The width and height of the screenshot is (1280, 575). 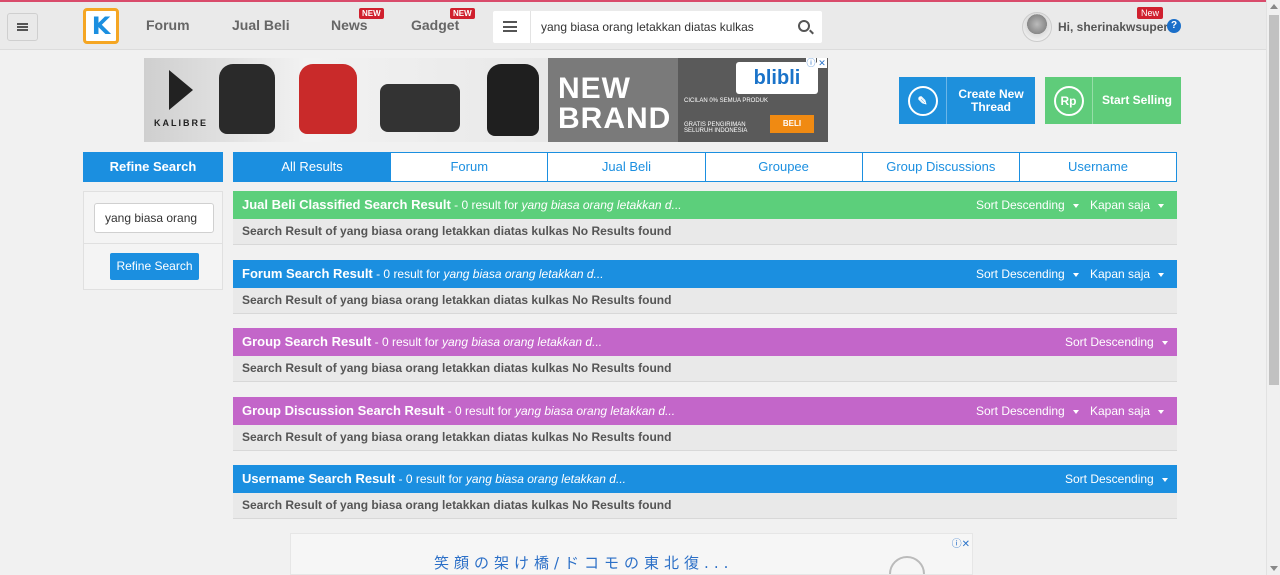 I want to click on rupiah-icon: Rp, so click(x=1069, y=100).